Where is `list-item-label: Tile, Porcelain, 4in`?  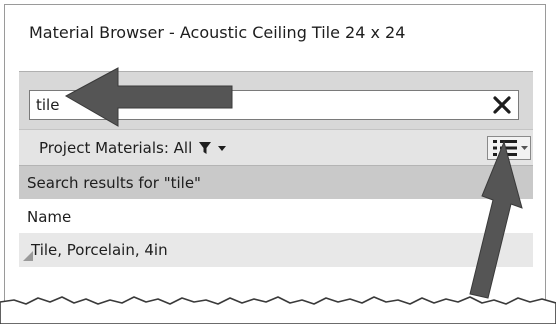
list-item-label: Tile, Porcelain, 4in is located at coordinates (99, 250).